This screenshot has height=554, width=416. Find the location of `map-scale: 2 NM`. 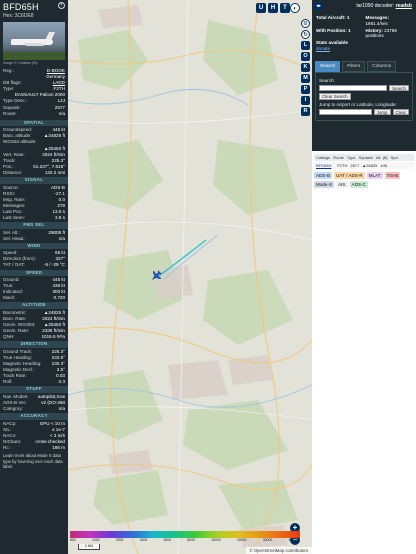

map-scale: 2 NM is located at coordinates (89, 547).